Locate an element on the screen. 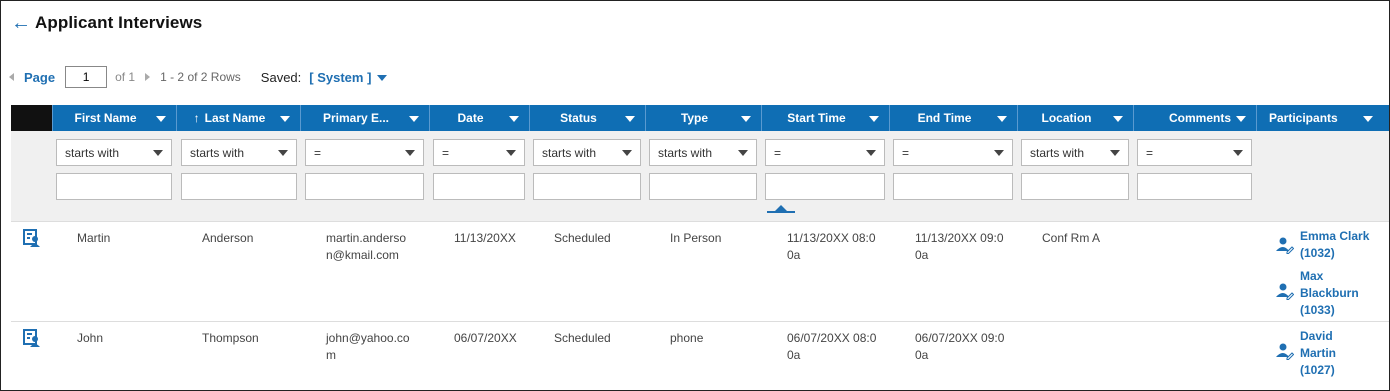  participant-link: Emma Clark (1032) is located at coordinates (1340, 245).